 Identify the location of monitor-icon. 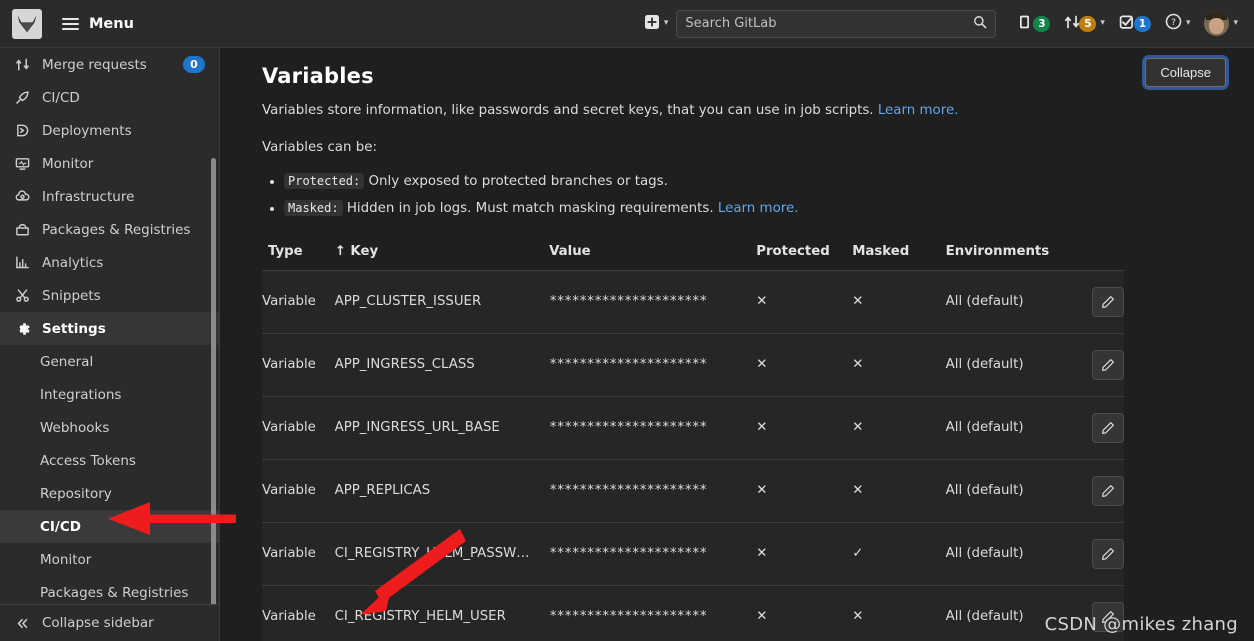
(22, 163).